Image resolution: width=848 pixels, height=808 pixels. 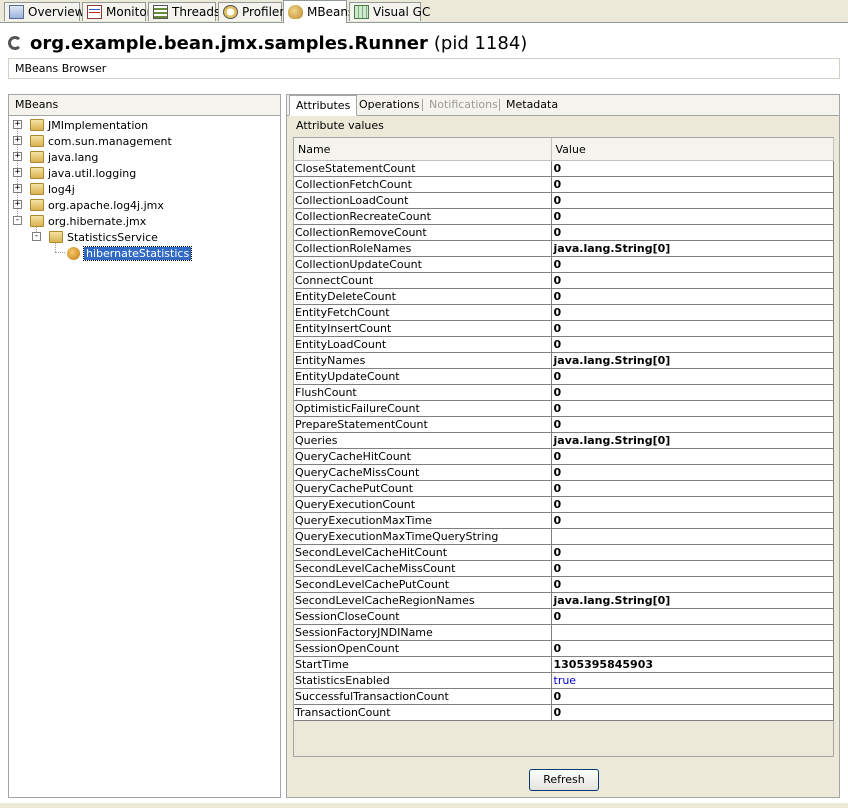 What do you see at coordinates (463, 105) in the screenshot?
I see `tab-notifications: Notifications` at bounding box center [463, 105].